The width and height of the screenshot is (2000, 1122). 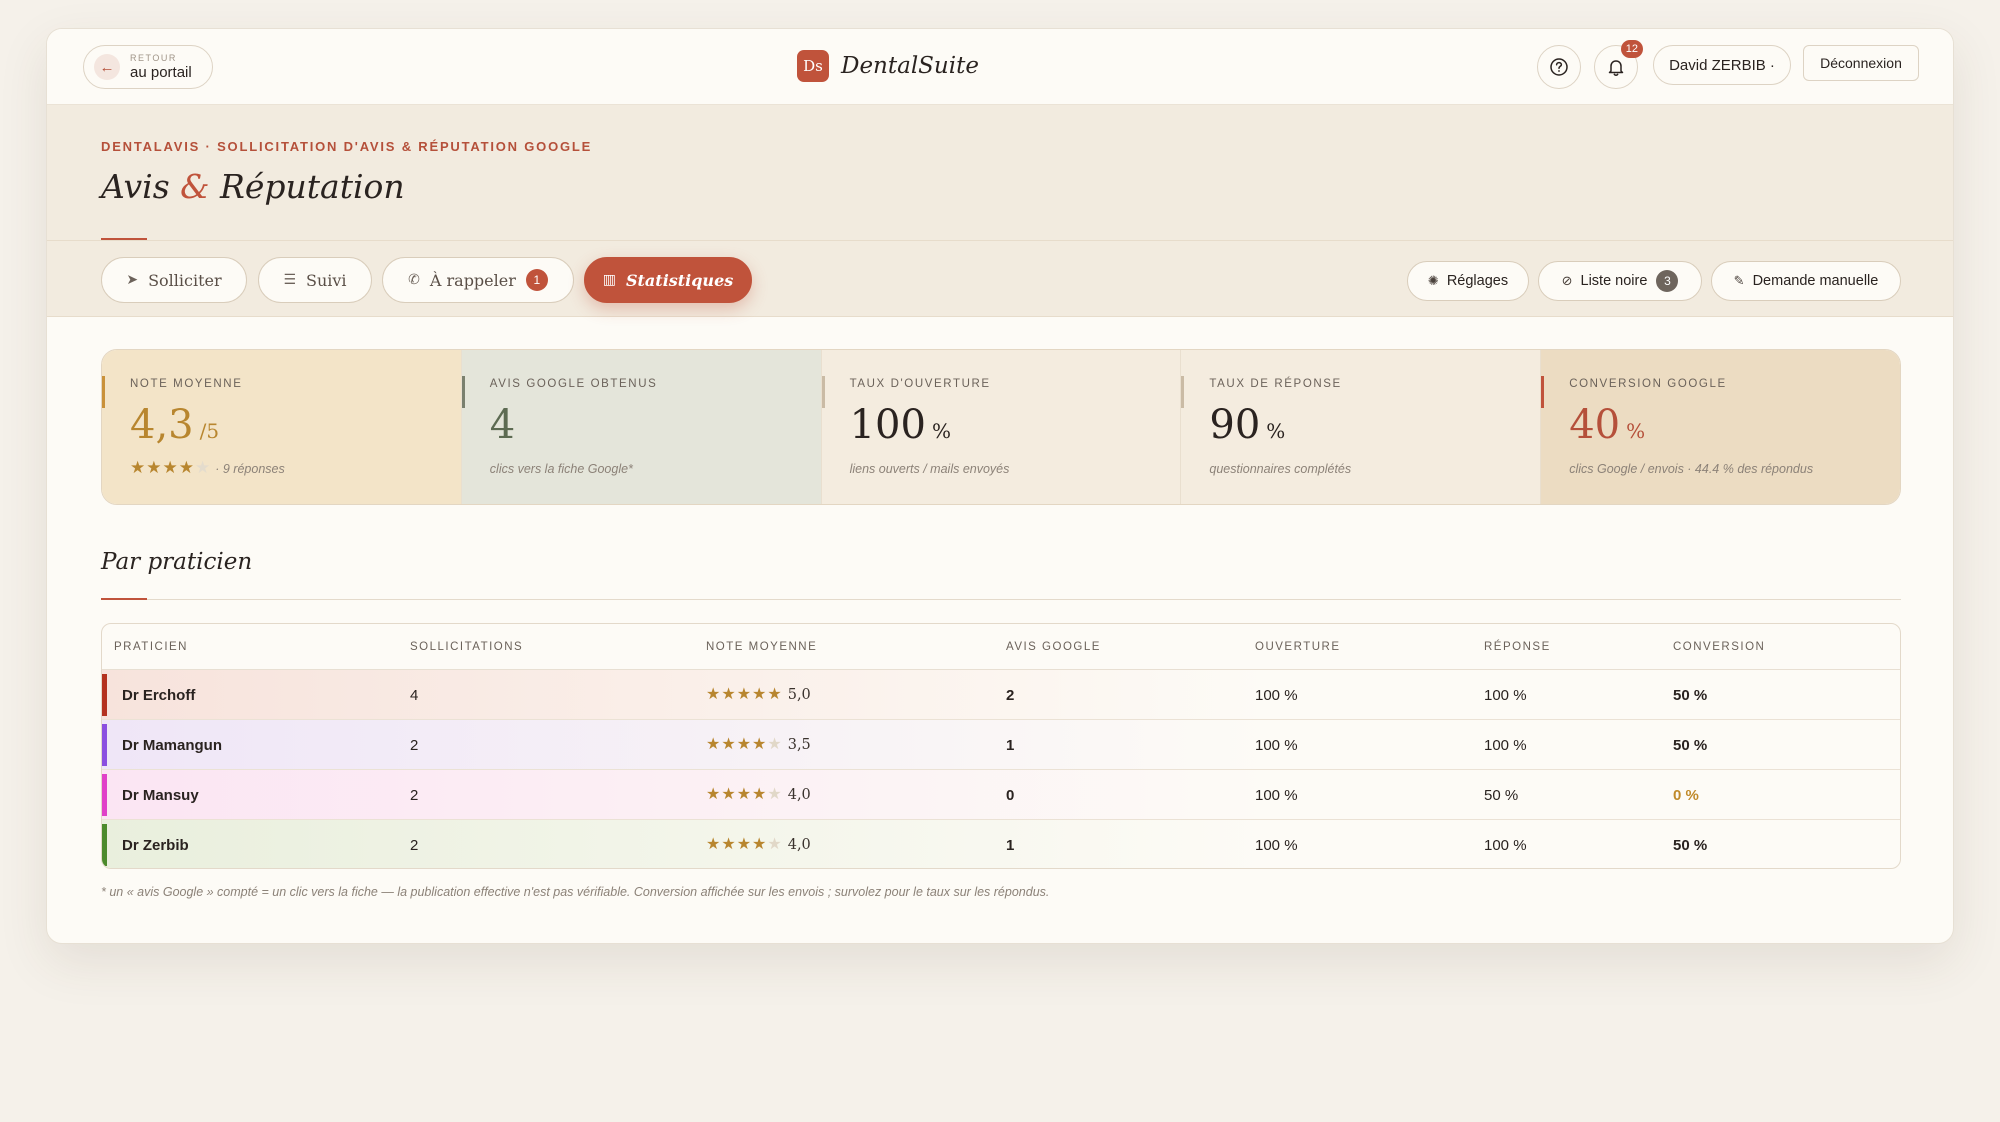 I want to click on rating-value: 5,0, so click(x=799, y=695).